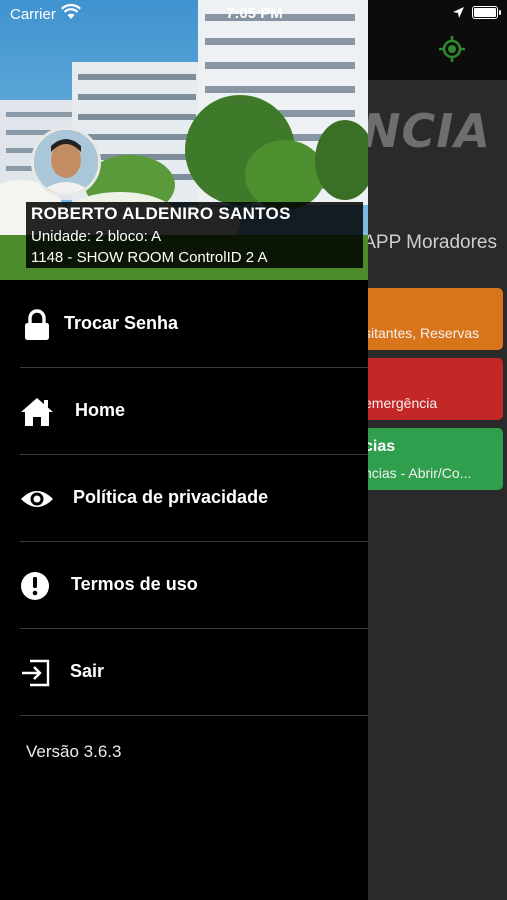 This screenshot has height=900, width=507. I want to click on user-unit: Unidade: 2 bloco: A, so click(96, 236).